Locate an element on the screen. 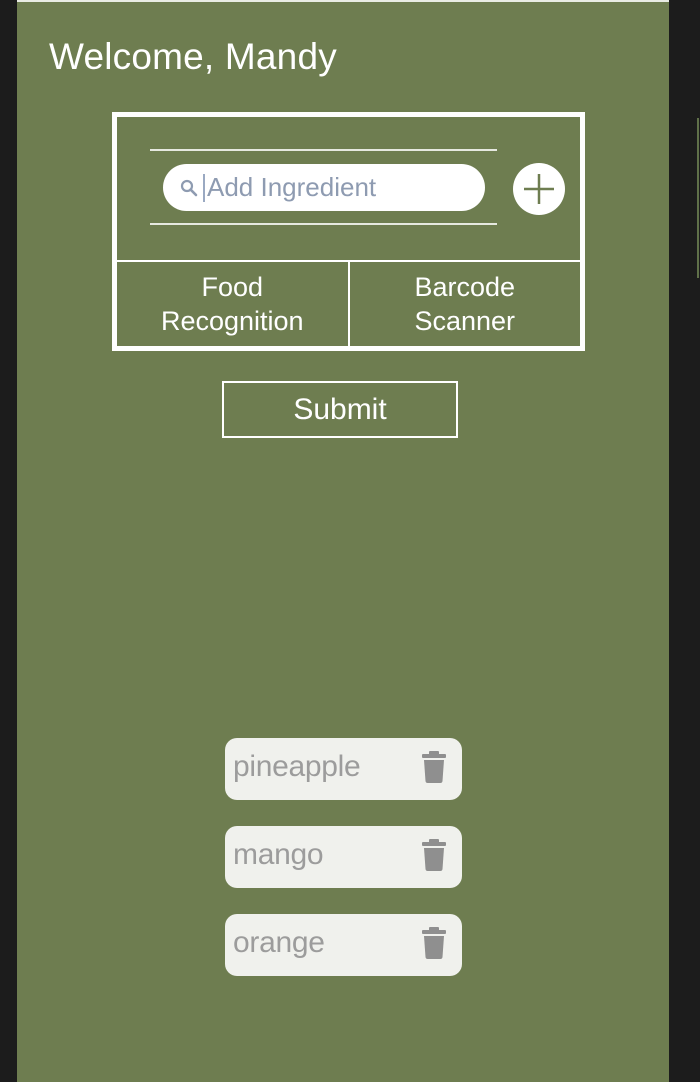 The height and width of the screenshot is (1082, 700). frame-edge-line is located at coordinates (698, 198).